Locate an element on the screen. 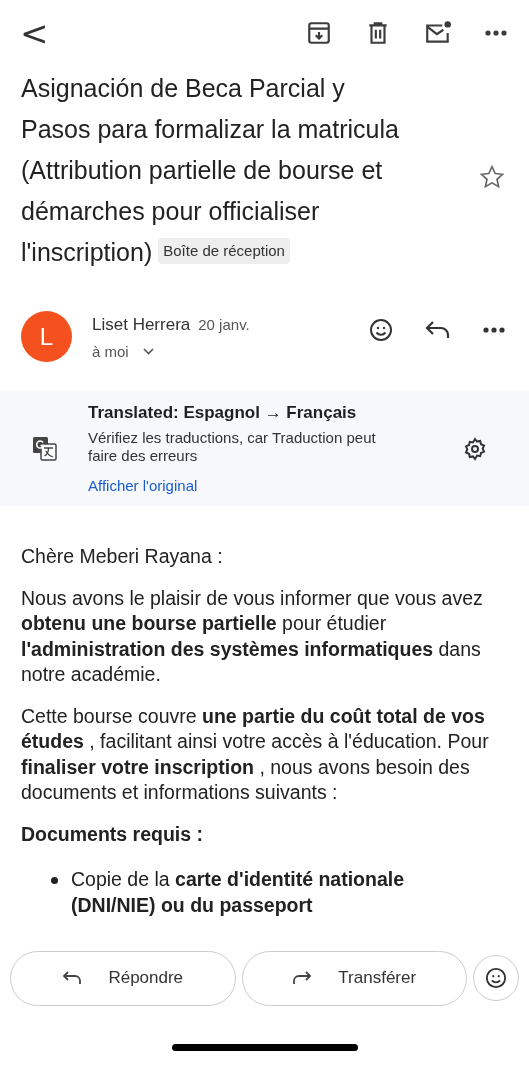  avatar: L is located at coordinates (46, 336).